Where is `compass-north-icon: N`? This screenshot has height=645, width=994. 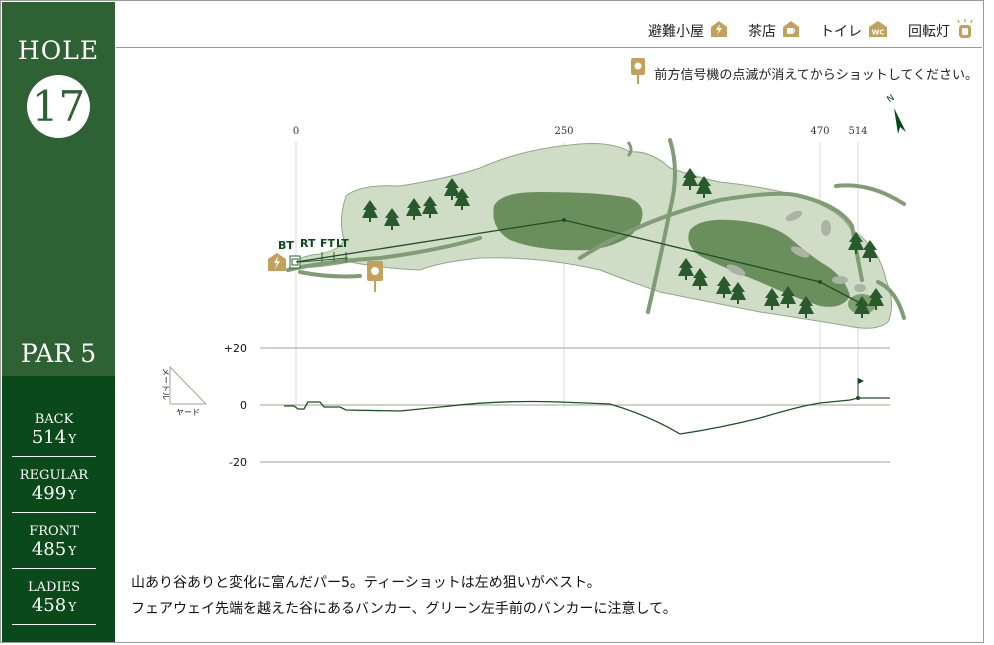
compass-north-icon: N is located at coordinates (895, 113).